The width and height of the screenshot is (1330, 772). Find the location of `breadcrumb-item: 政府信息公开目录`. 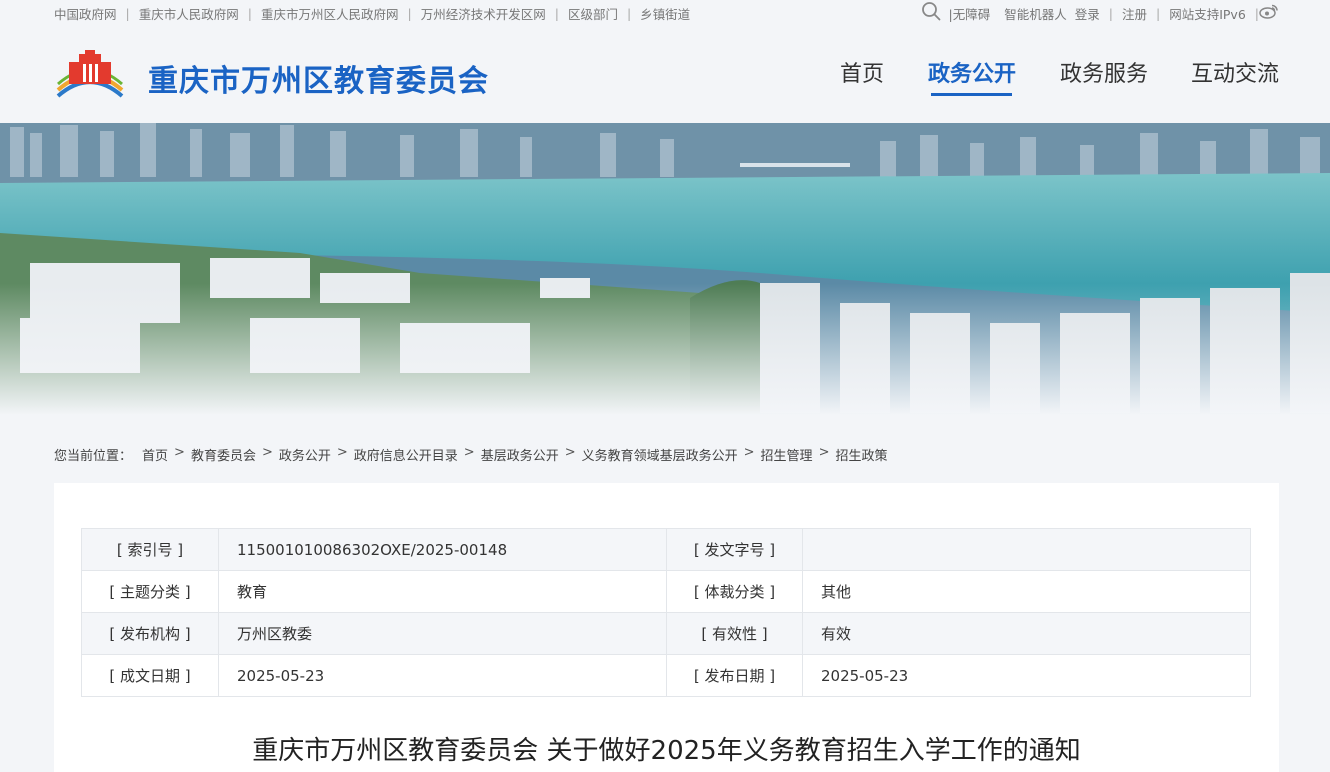

breadcrumb-item: 政府信息公开目录 is located at coordinates (406, 454).